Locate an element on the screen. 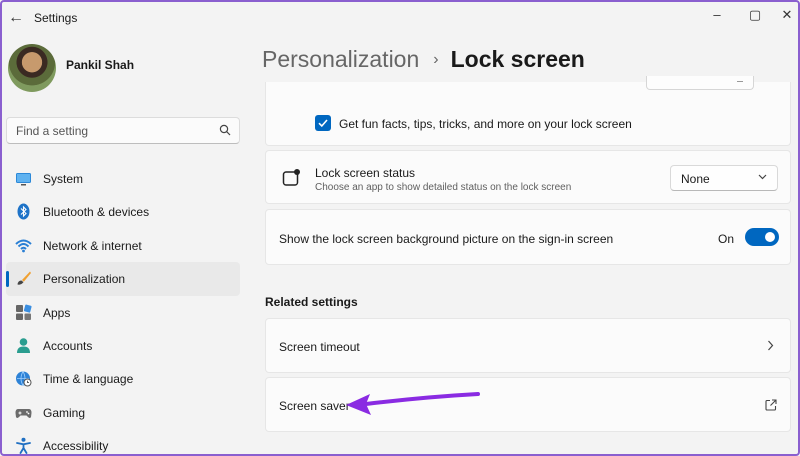 The height and width of the screenshot is (456, 800). screen-timeout-label: Screen timeout is located at coordinates (319, 347).